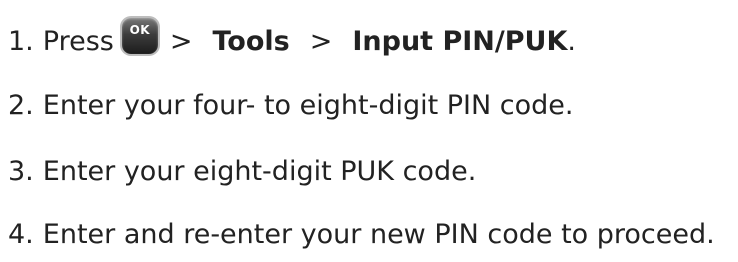 This screenshot has width=738, height=262. Describe the element at coordinates (78, 41) in the screenshot. I see `press-text: Press` at that location.